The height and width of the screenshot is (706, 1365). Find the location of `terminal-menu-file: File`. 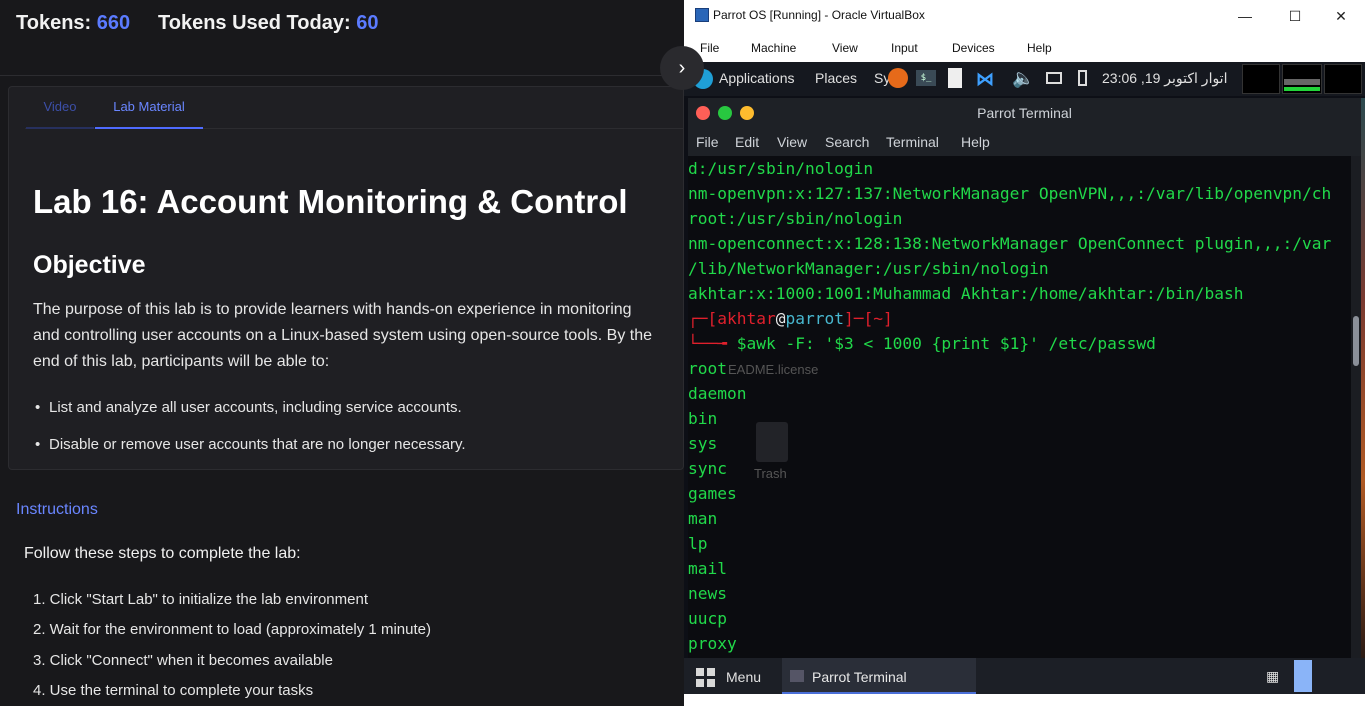

terminal-menu-file: File is located at coordinates (707, 142).